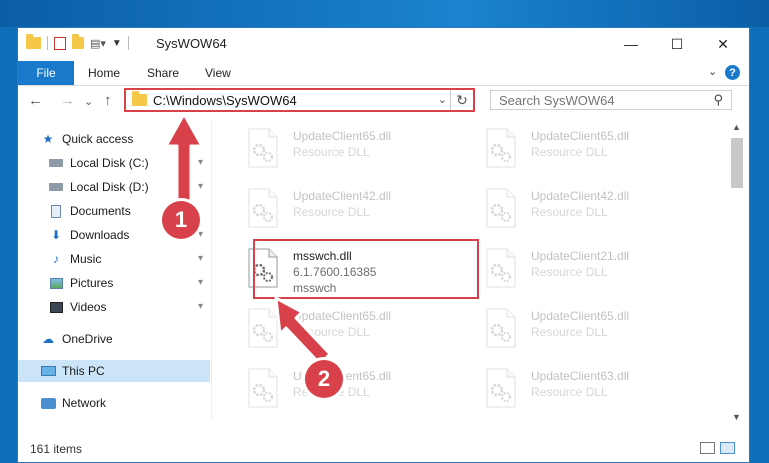 The width and height of the screenshot is (769, 463). I want to click on sidebar-item-label: This PC, so click(83, 371).